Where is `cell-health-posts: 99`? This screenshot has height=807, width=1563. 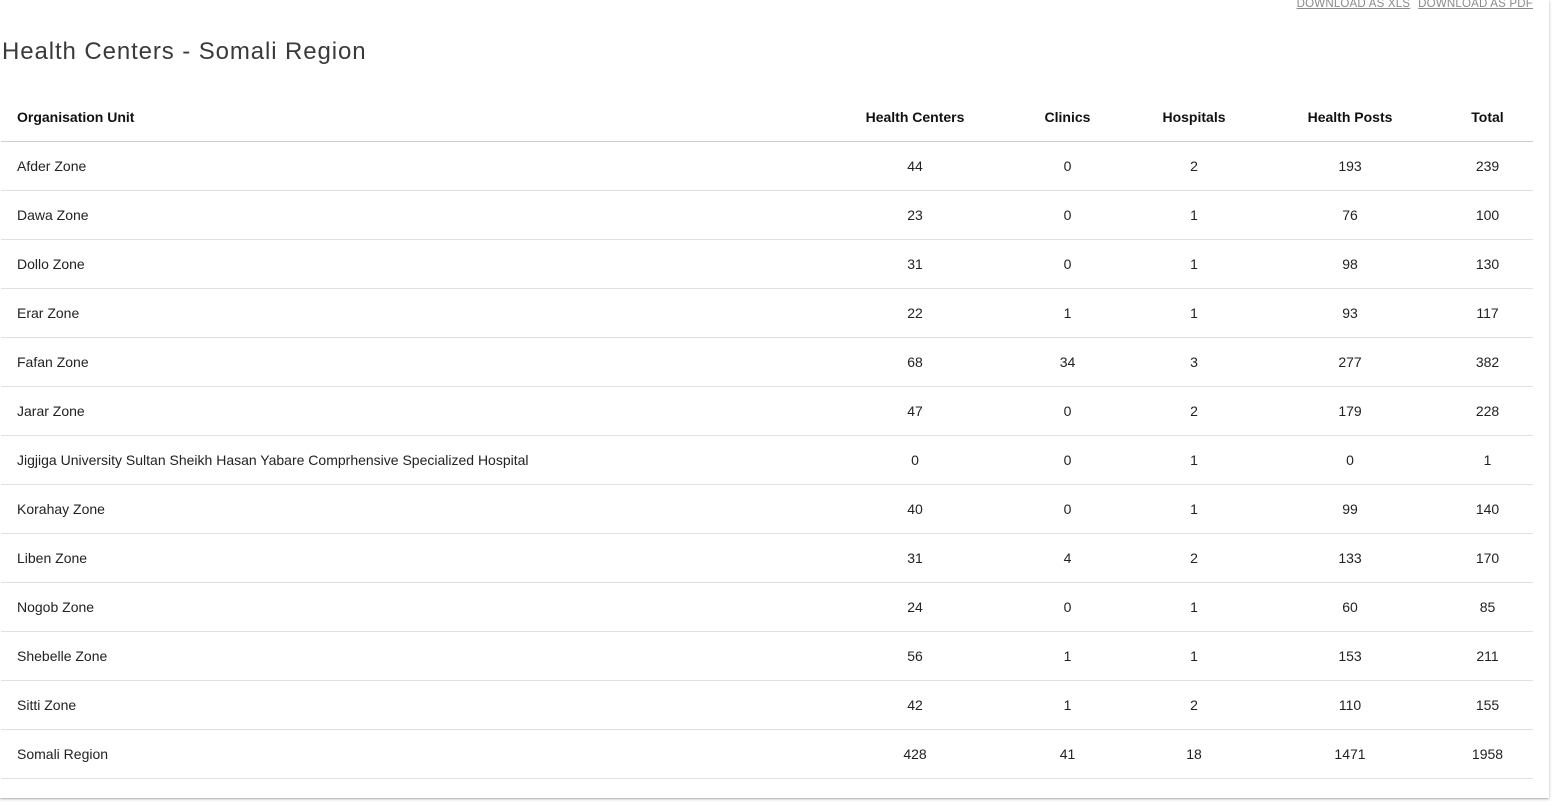
cell-health-posts: 99 is located at coordinates (1350, 509).